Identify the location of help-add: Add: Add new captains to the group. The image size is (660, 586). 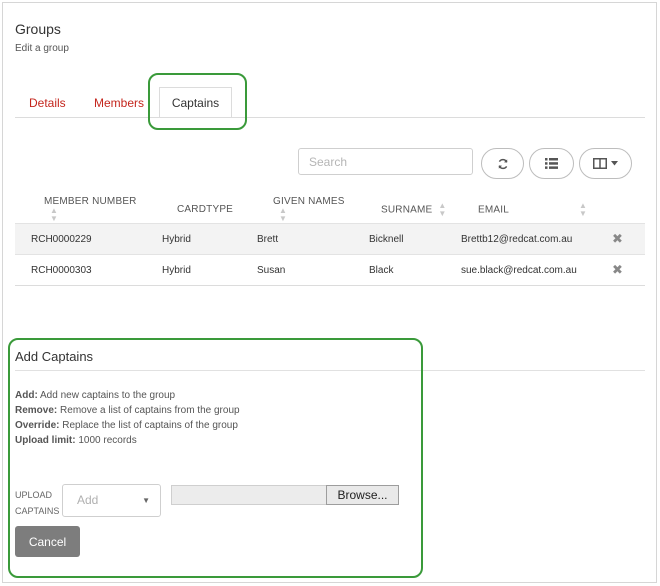
(95, 395).